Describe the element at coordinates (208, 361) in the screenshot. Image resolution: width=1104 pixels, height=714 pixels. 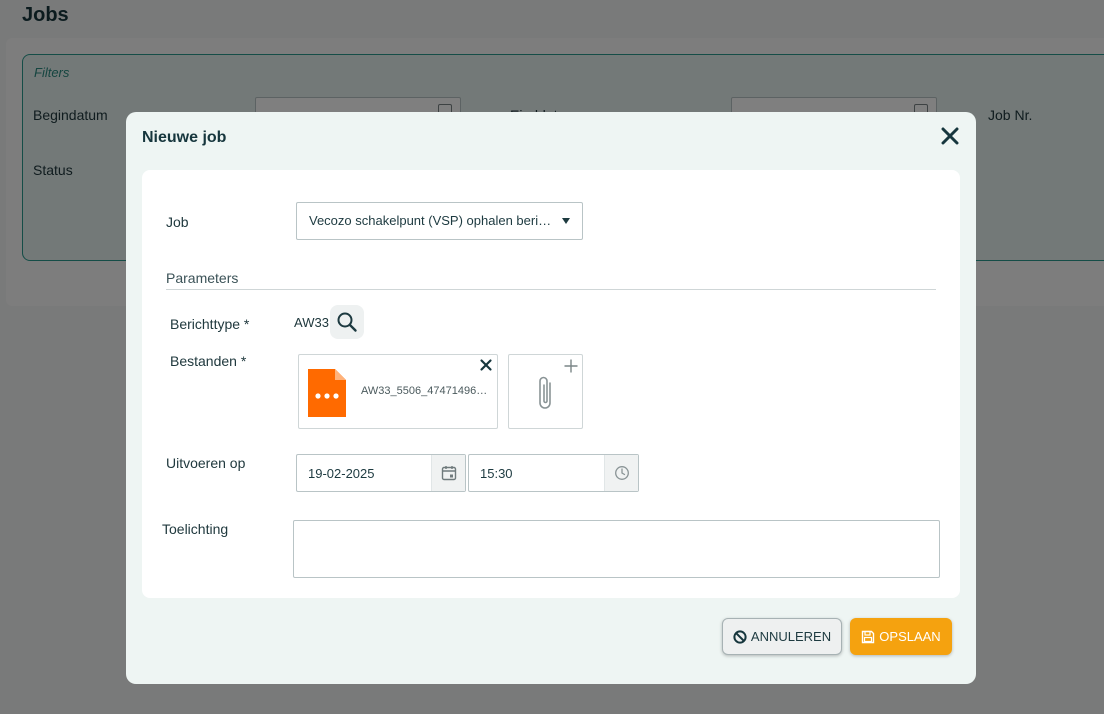
I see `bestanden-label: Bestanden *` at that location.